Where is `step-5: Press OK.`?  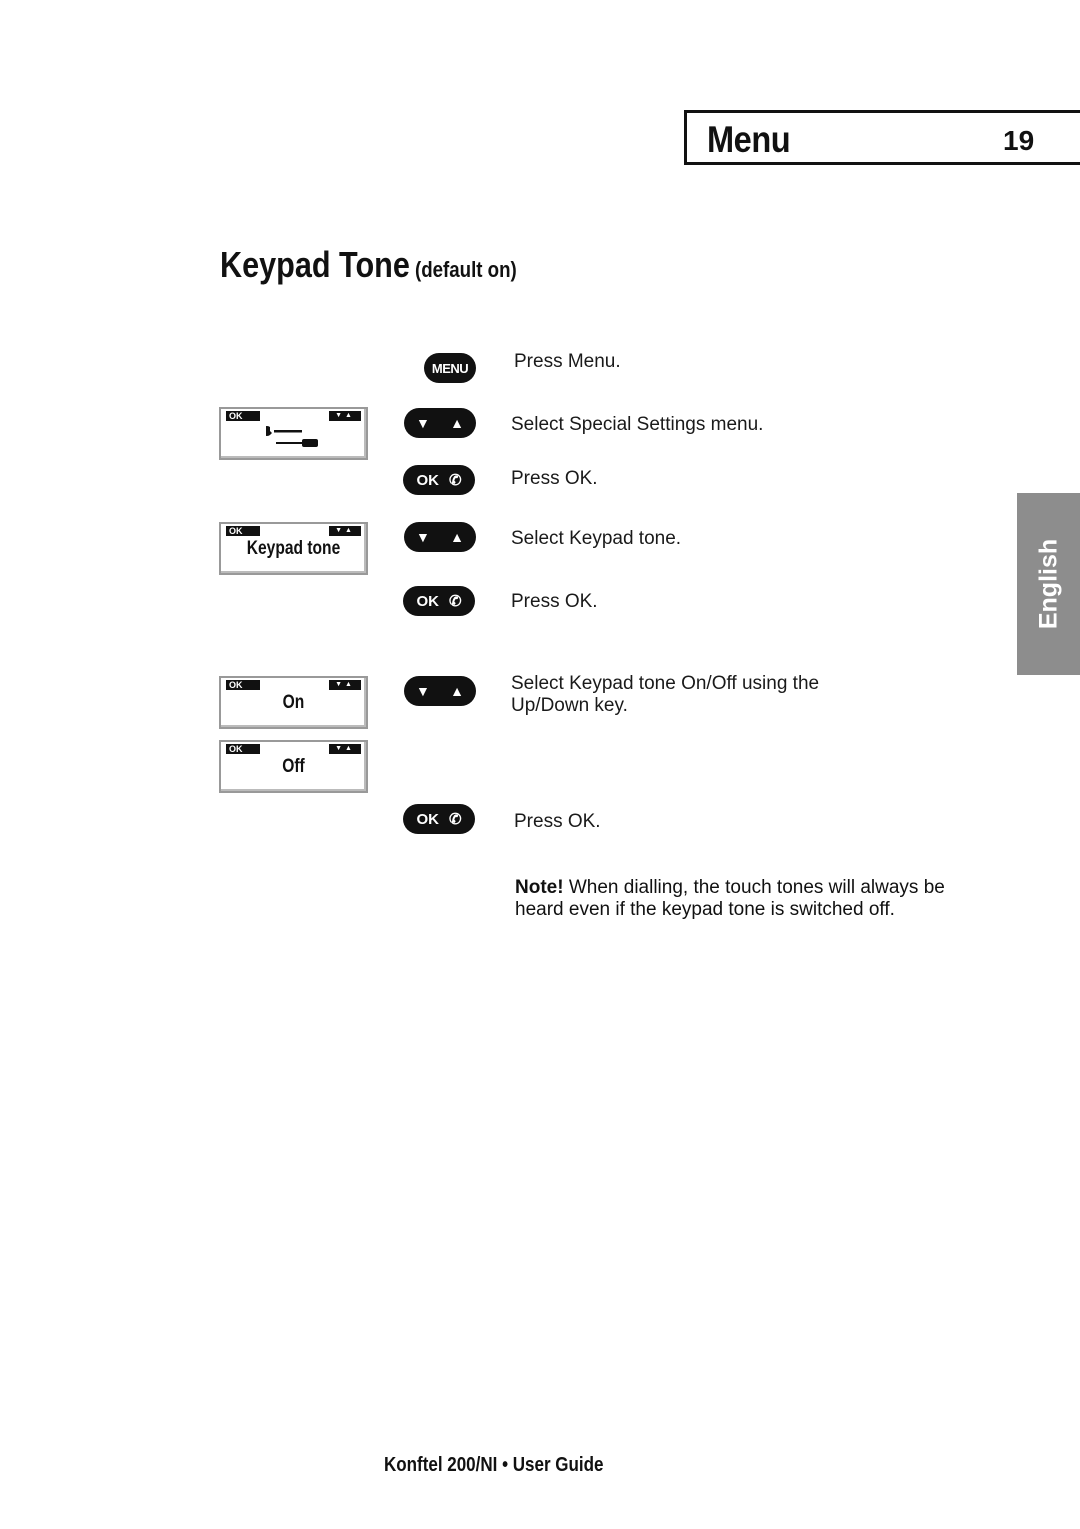
step-5: Press OK. is located at coordinates (554, 601).